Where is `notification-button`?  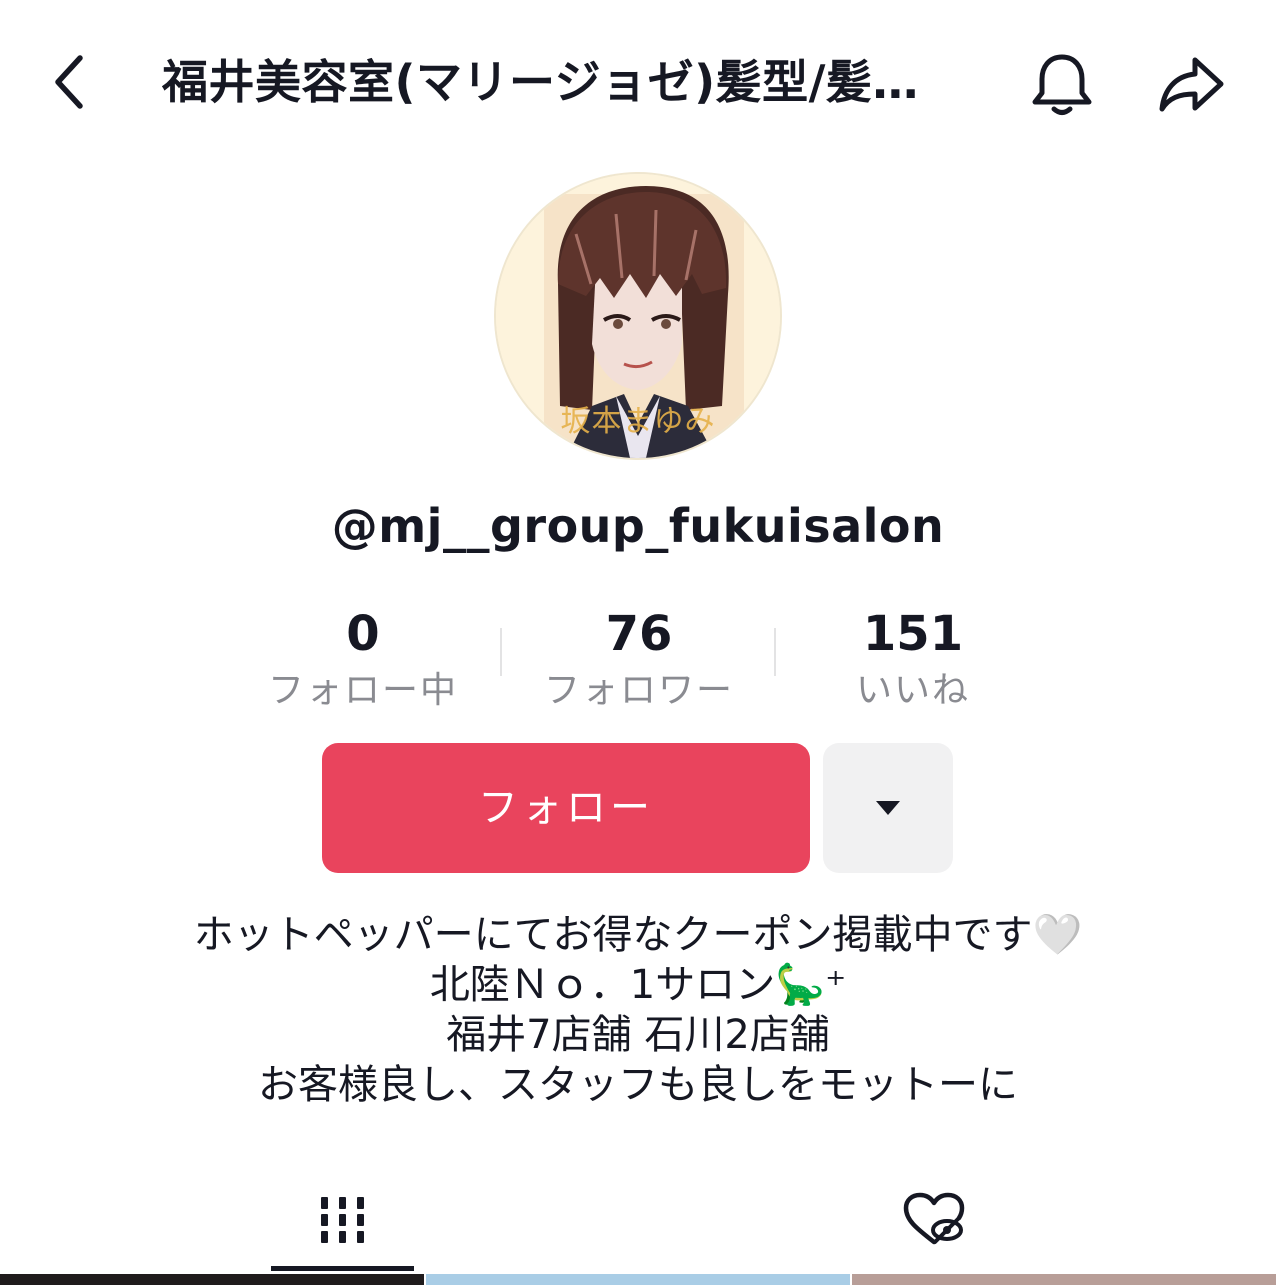 notification-button is located at coordinates (1062, 84).